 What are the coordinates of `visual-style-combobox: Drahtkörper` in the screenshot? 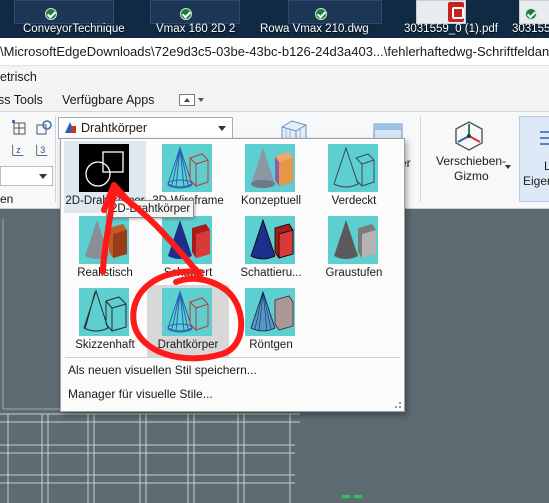 It's located at (145, 128).